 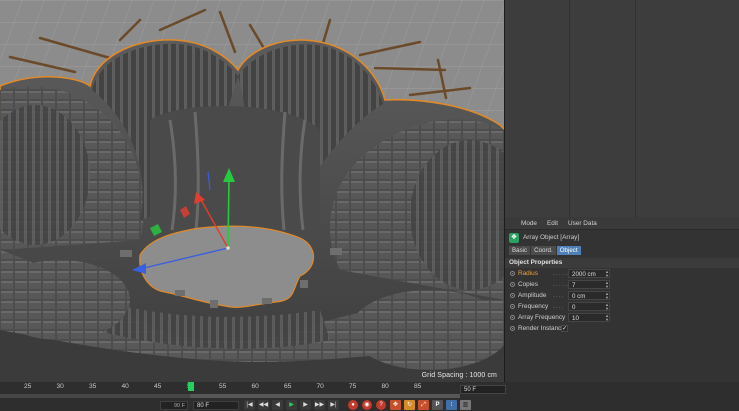 I want to click on ruler-tick-label: 75, so click(x=353, y=386).